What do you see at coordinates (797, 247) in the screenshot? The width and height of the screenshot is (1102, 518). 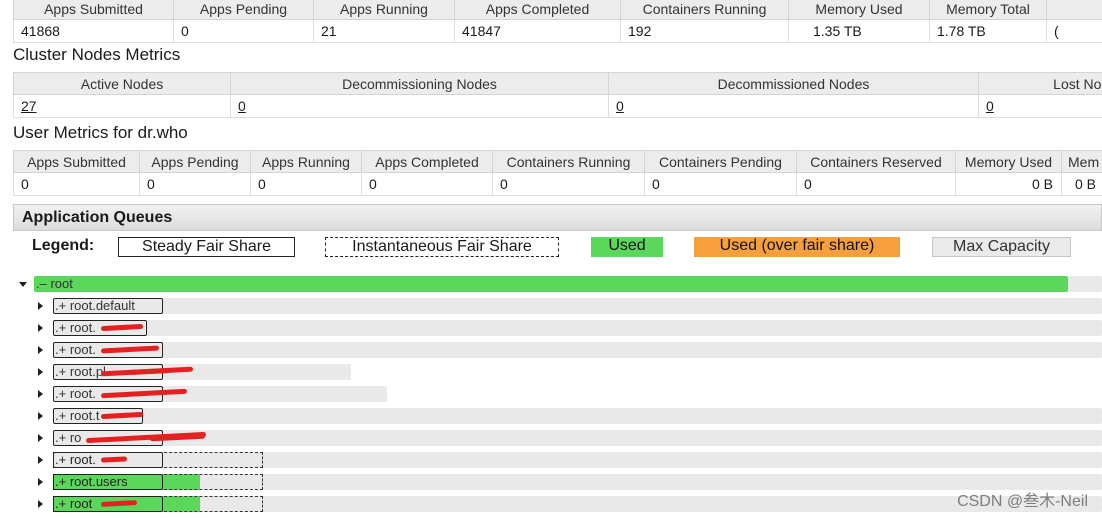 I see `legend-used-over-fair-share: Used (over fair share)` at bounding box center [797, 247].